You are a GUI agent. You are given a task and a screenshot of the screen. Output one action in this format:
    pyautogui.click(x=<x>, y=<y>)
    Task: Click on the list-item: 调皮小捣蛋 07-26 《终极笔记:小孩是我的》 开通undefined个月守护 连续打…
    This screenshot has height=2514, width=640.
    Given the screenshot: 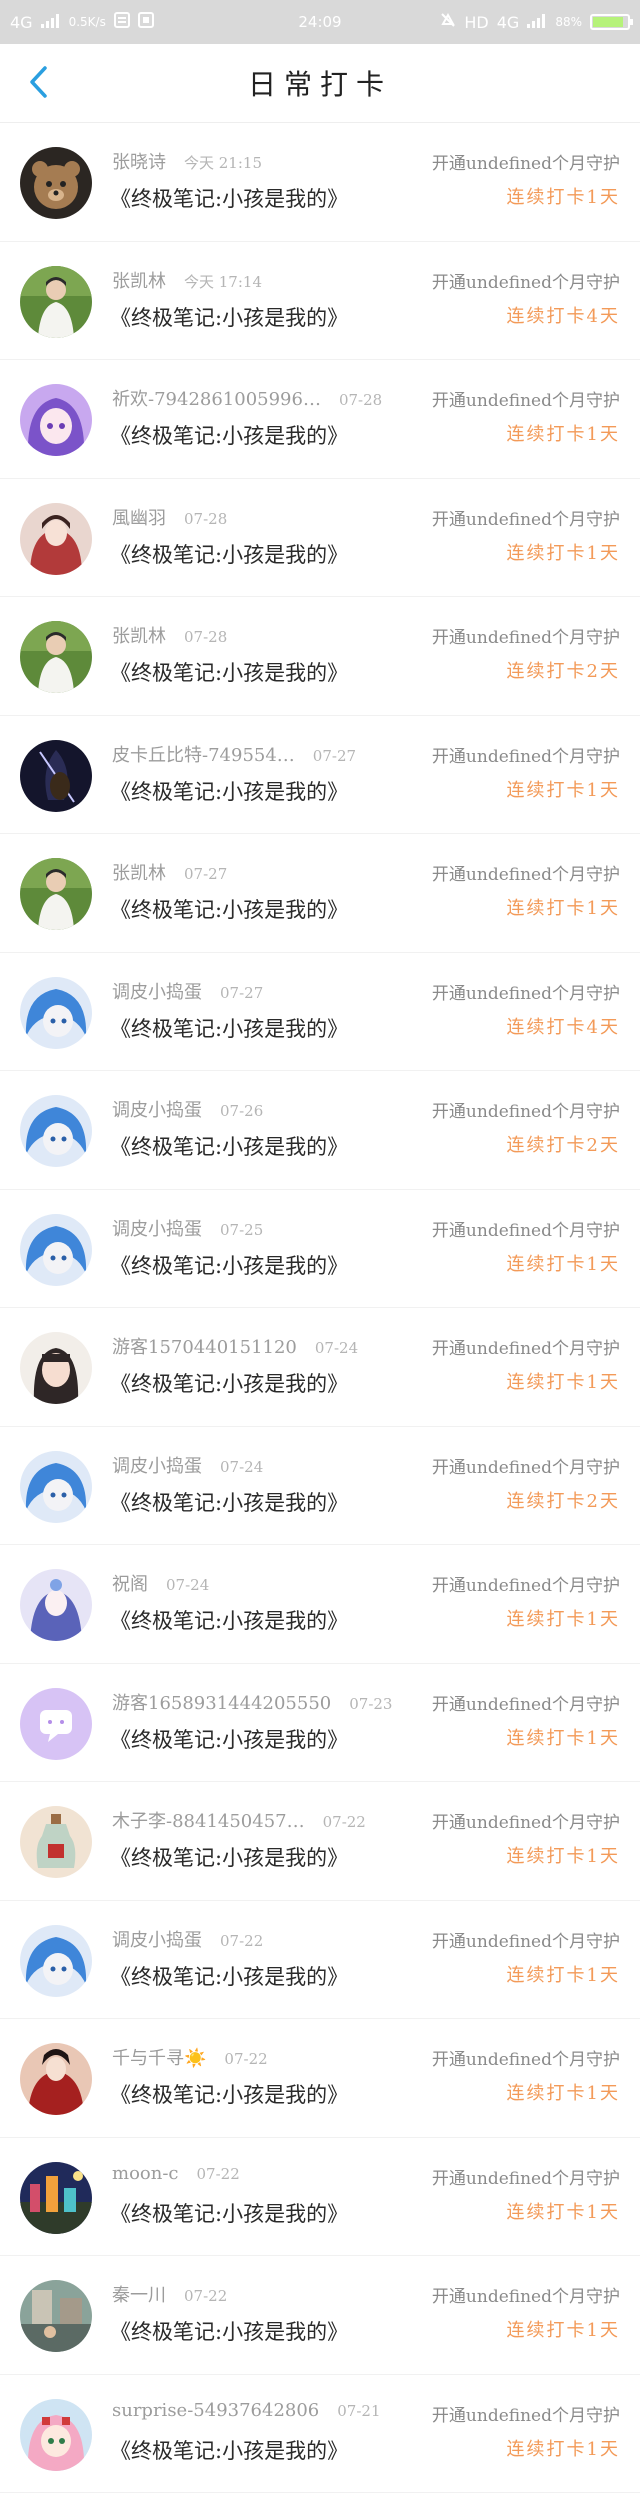 What is the action you would take?
    pyautogui.click(x=320, y=1130)
    